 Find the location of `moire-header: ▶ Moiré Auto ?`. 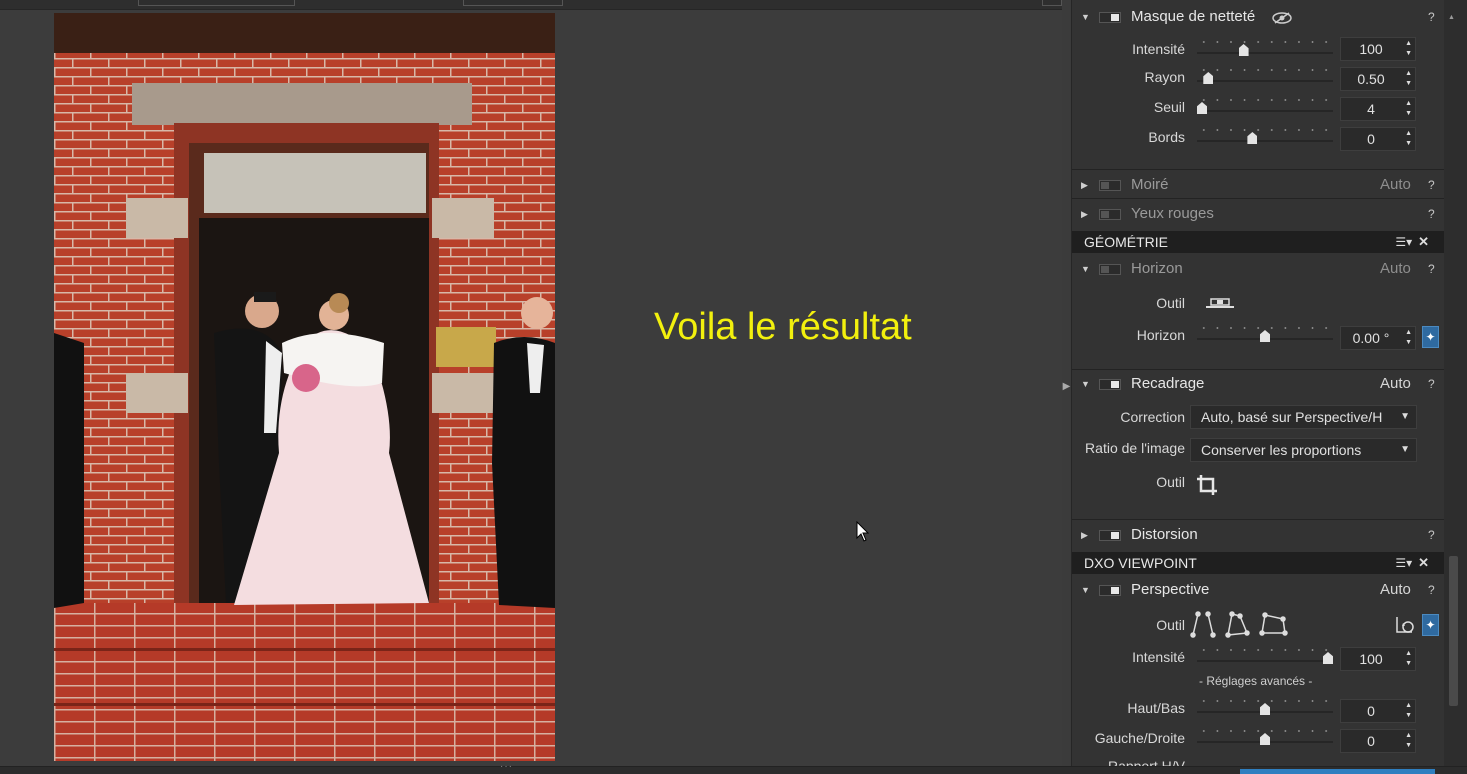

moire-header: ▶ Moiré Auto ? is located at coordinates (1258, 185).